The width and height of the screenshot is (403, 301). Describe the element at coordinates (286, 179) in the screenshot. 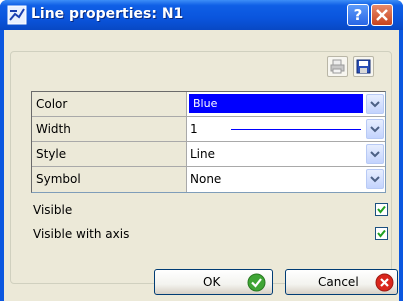

I see `symbol-dropdown: None` at that location.